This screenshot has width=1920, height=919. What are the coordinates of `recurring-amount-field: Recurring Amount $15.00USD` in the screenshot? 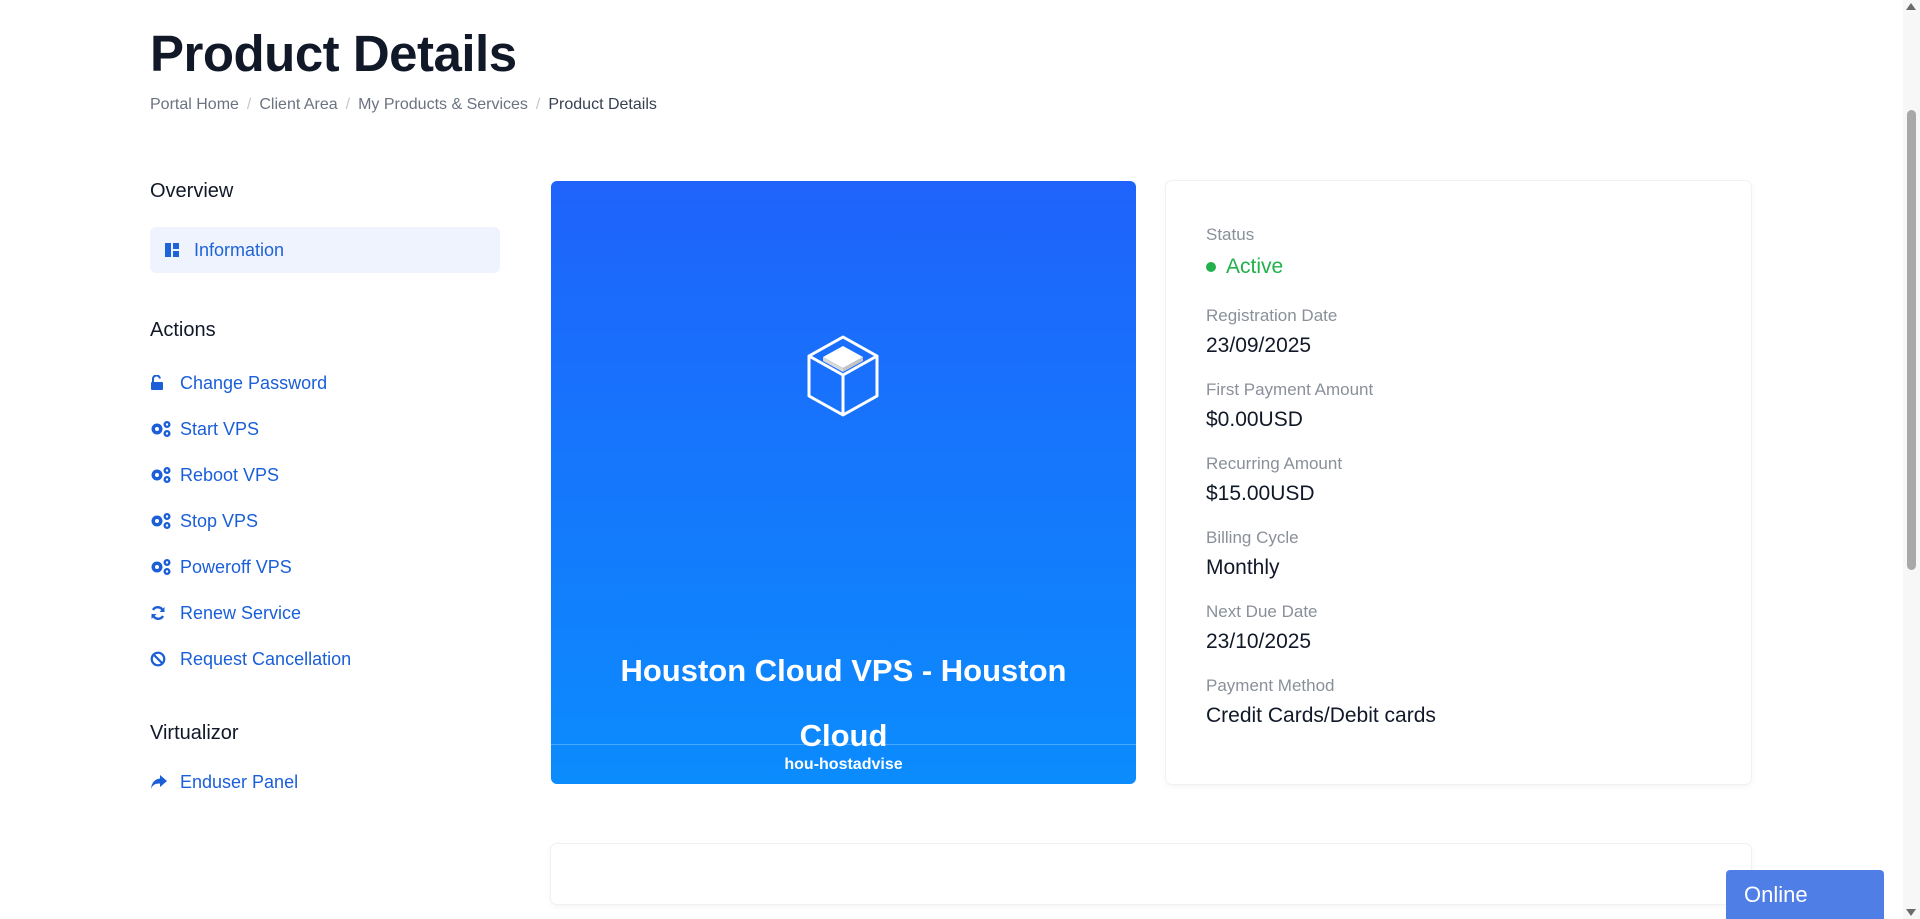 It's located at (1458, 480).